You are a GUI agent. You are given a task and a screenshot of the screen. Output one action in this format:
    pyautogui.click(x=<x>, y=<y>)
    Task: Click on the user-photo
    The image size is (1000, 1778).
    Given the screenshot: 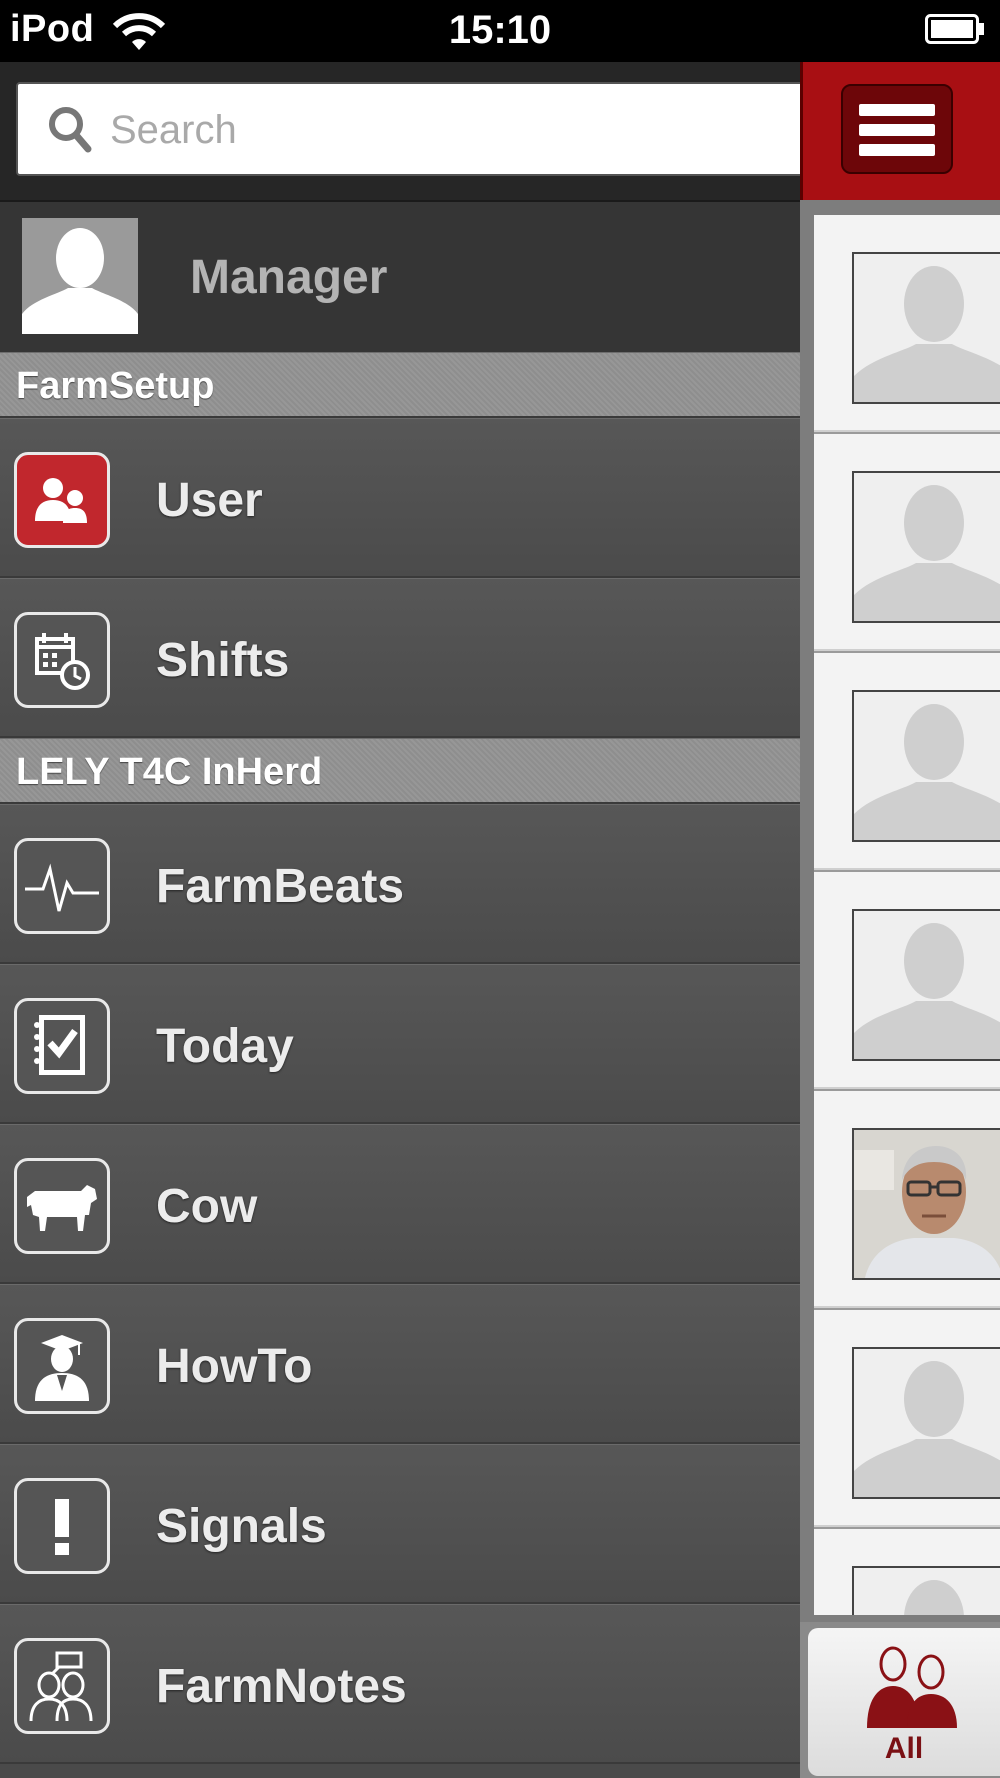 What is the action you would take?
    pyautogui.click(x=926, y=1204)
    